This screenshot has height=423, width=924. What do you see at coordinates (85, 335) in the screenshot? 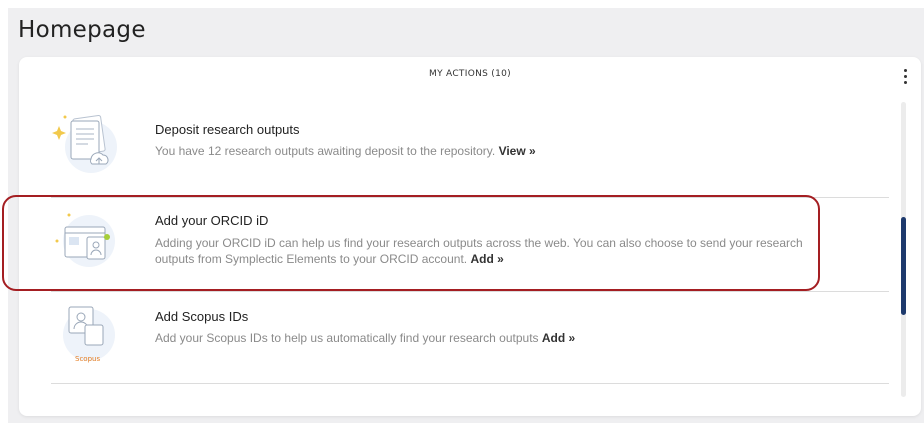
I see `scopus-profile-icon: Scopus` at bounding box center [85, 335].